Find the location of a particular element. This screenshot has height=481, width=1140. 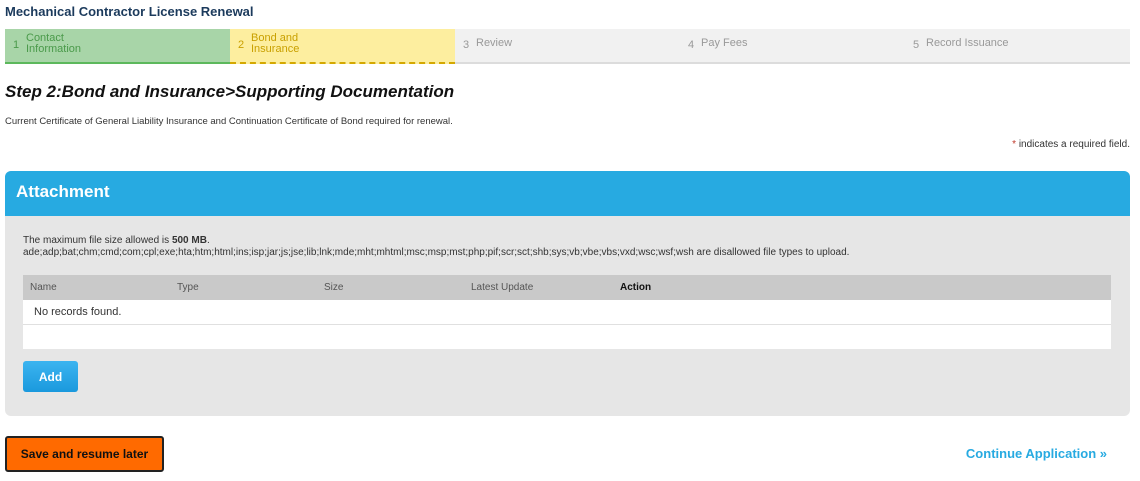

step-number: 1 is located at coordinates (16, 45).